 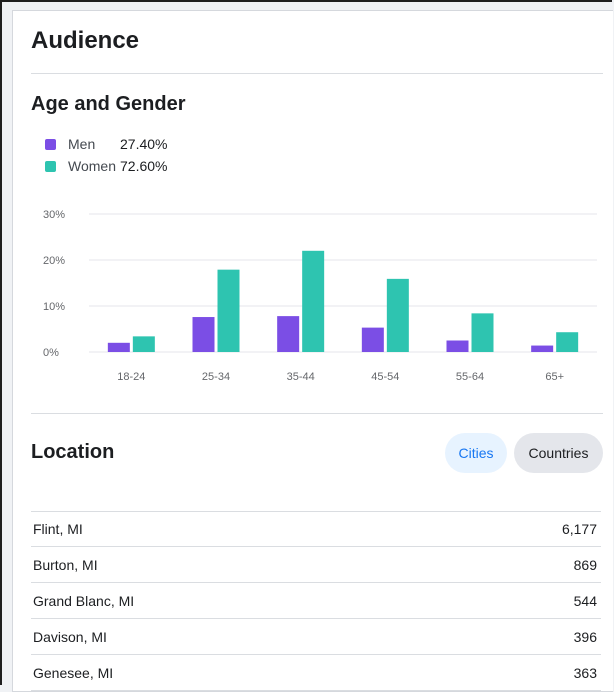 I want to click on y-tick-label: 0%, so click(x=51, y=353).